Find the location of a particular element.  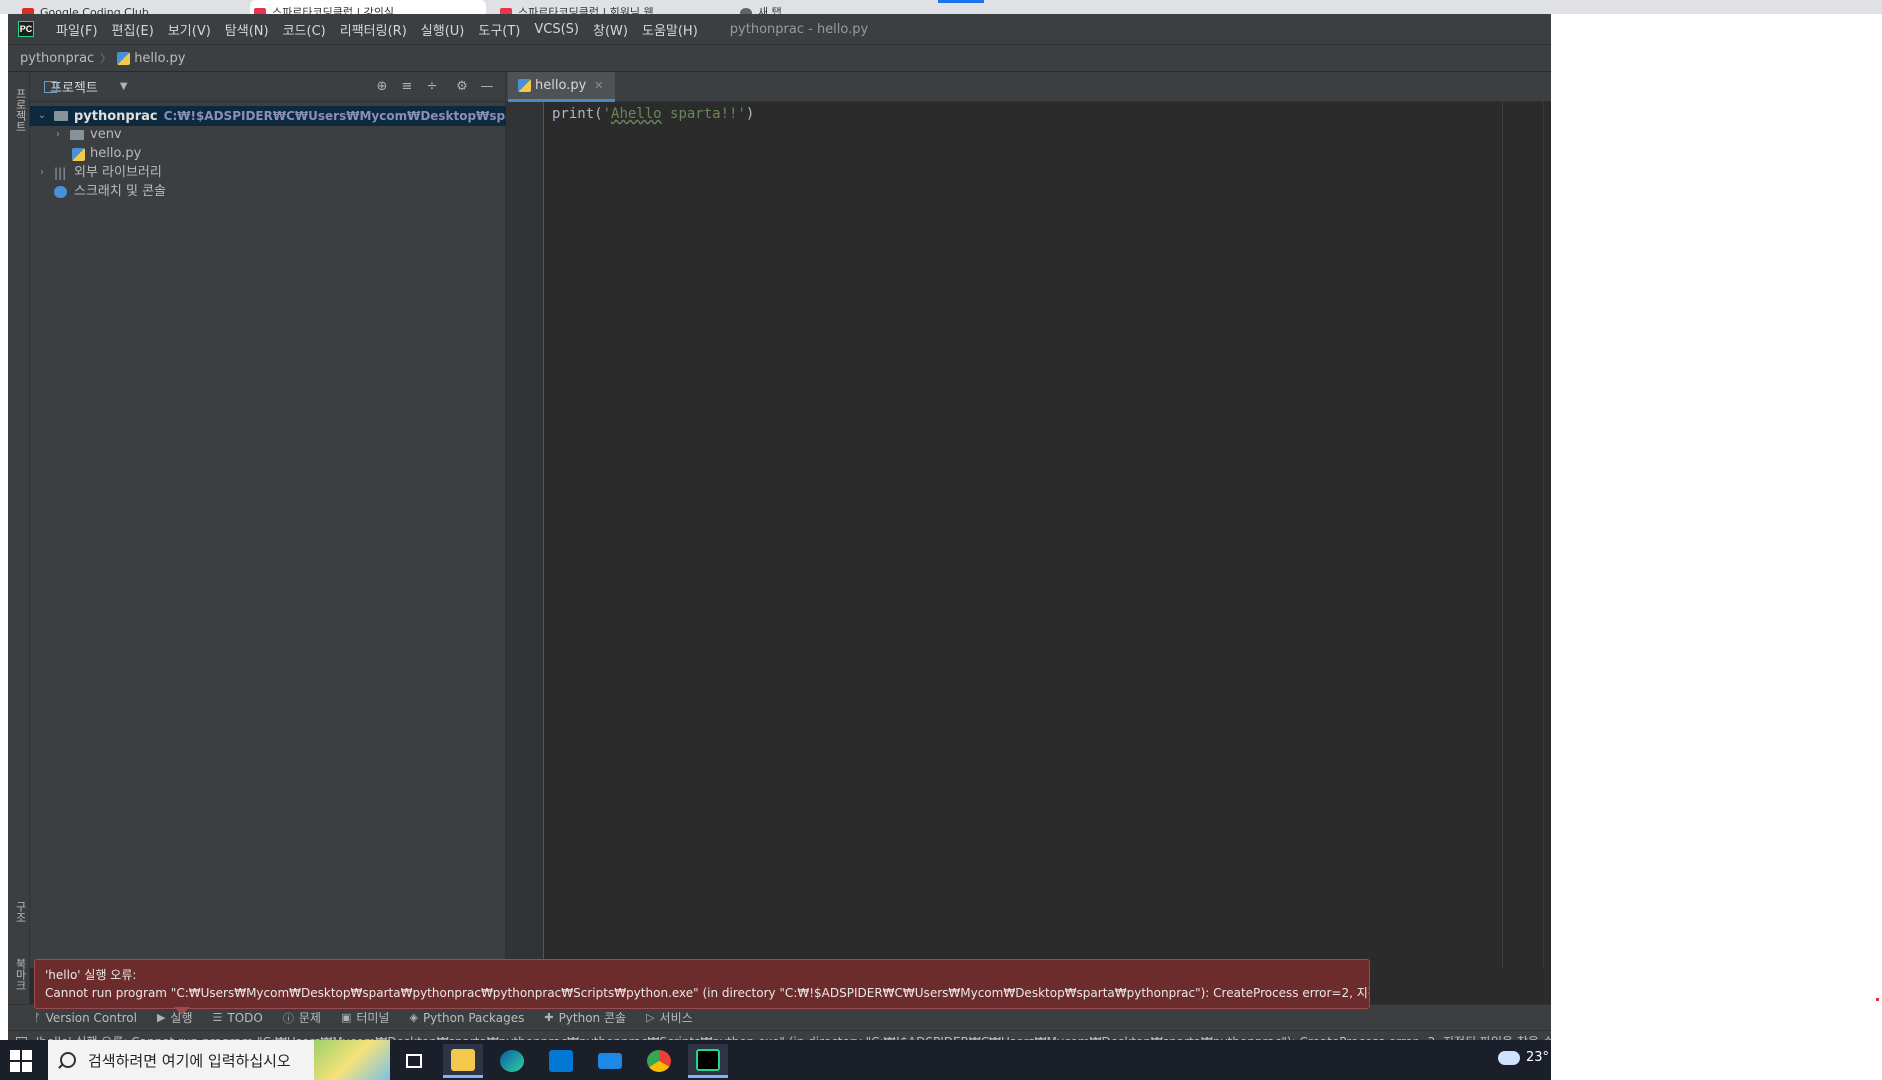

code-token-string: sparta!!' is located at coordinates (703, 114).